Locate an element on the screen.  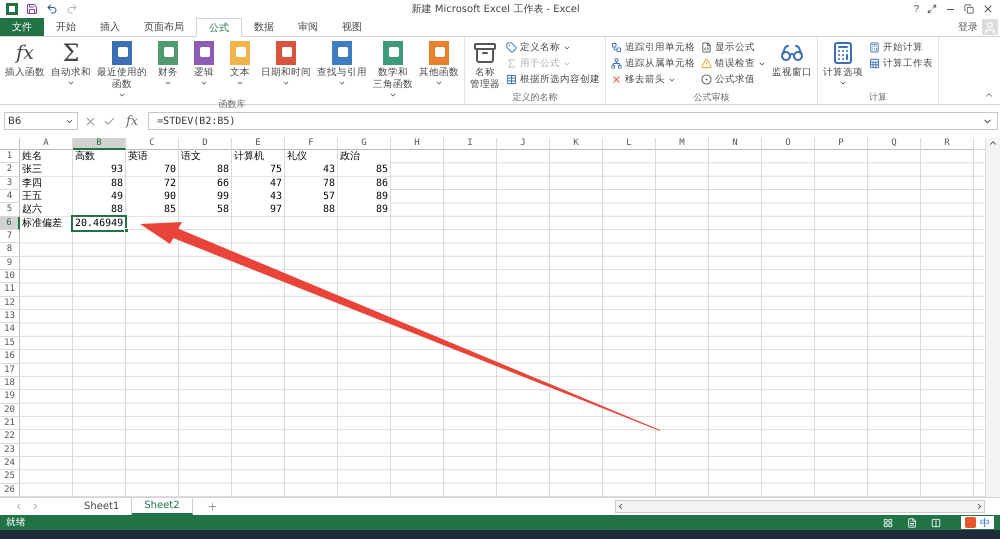
row-header: 18 is located at coordinates (10, 383).